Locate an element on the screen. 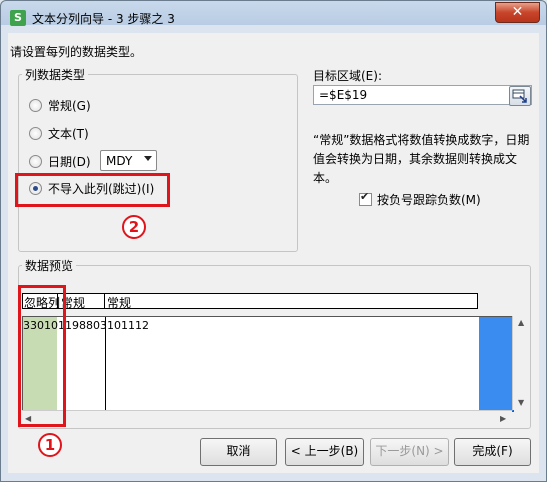  preview-group-title: 数据预览 is located at coordinates (49, 265).